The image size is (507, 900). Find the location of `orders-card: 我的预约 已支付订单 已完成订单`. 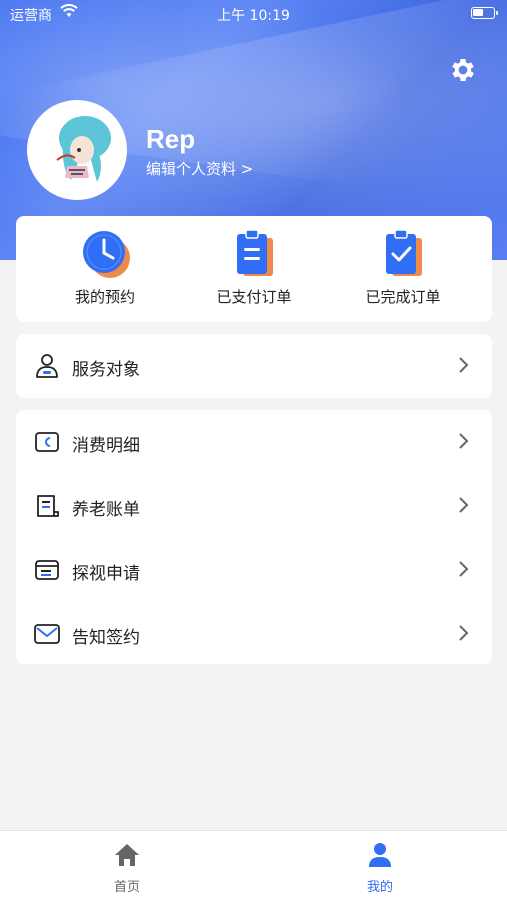

orders-card: 我的预约 已支付订单 已完成订单 is located at coordinates (254, 269).